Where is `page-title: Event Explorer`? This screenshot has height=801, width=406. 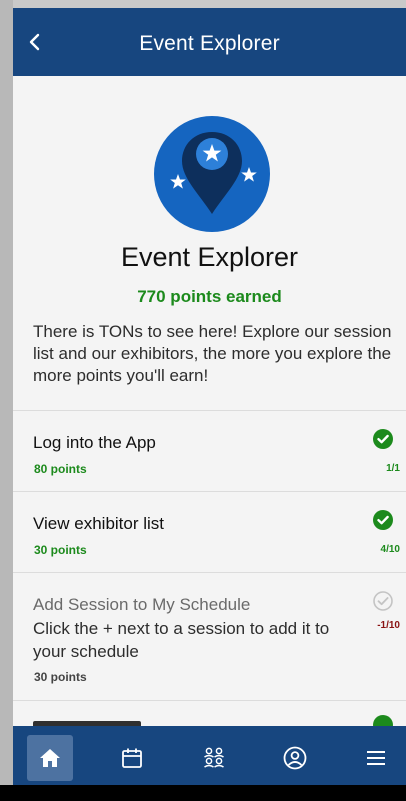 page-title: Event Explorer is located at coordinates (209, 43).